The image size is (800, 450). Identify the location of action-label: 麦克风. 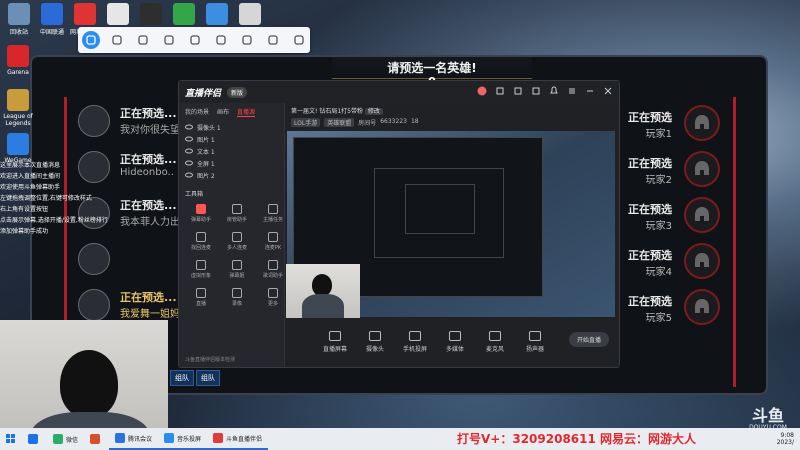
(494, 349).